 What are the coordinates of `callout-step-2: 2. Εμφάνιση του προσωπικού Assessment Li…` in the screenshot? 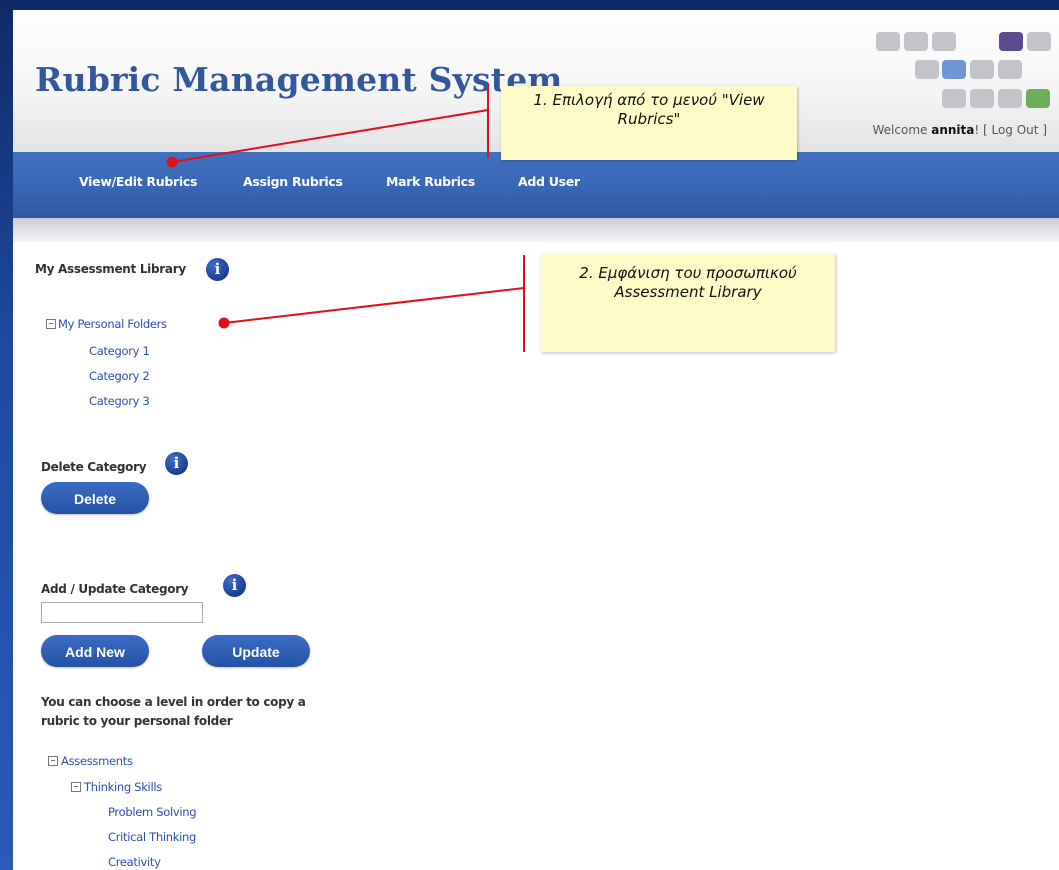 It's located at (688, 303).